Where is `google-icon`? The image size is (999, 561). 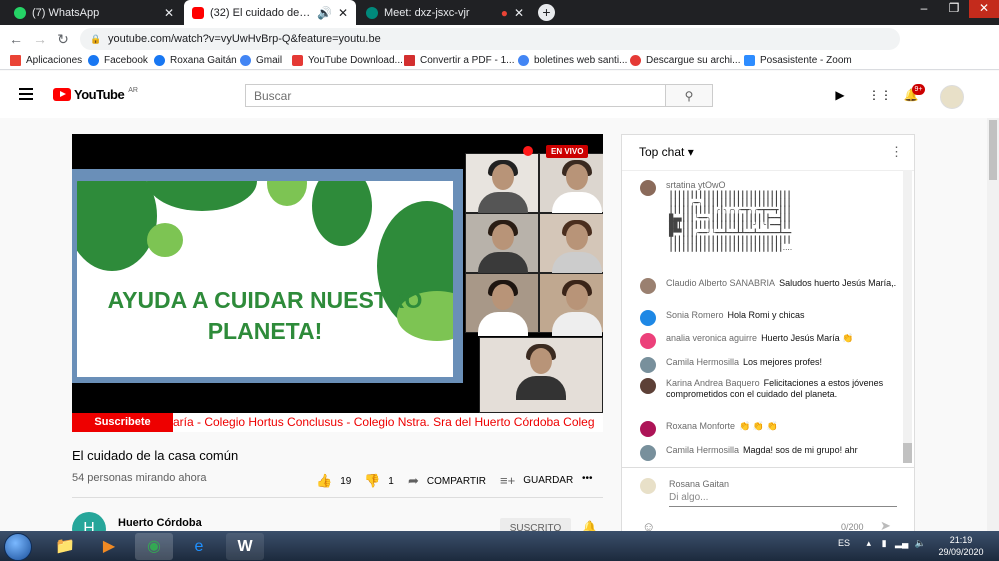 google-icon is located at coordinates (523, 60).